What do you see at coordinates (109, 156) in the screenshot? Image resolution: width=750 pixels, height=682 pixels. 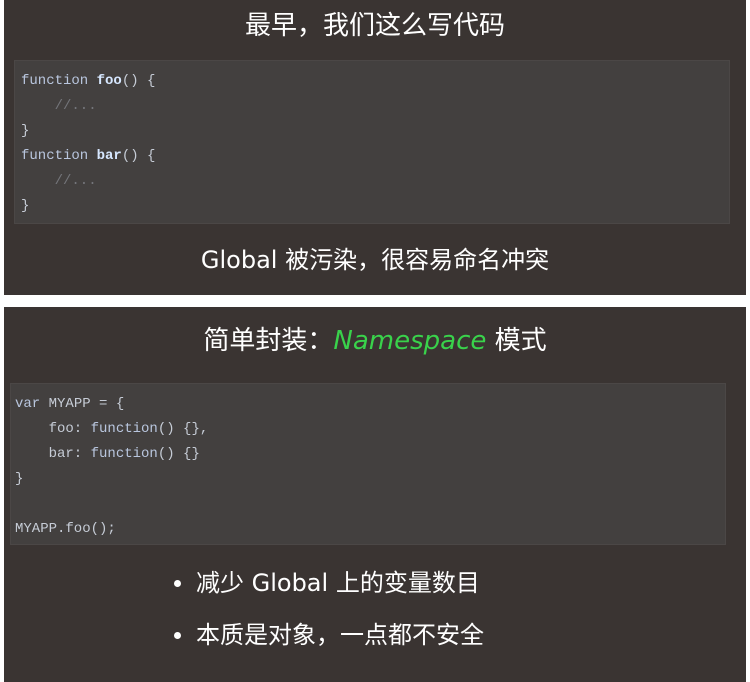 I see `code-function-name: bar` at bounding box center [109, 156].